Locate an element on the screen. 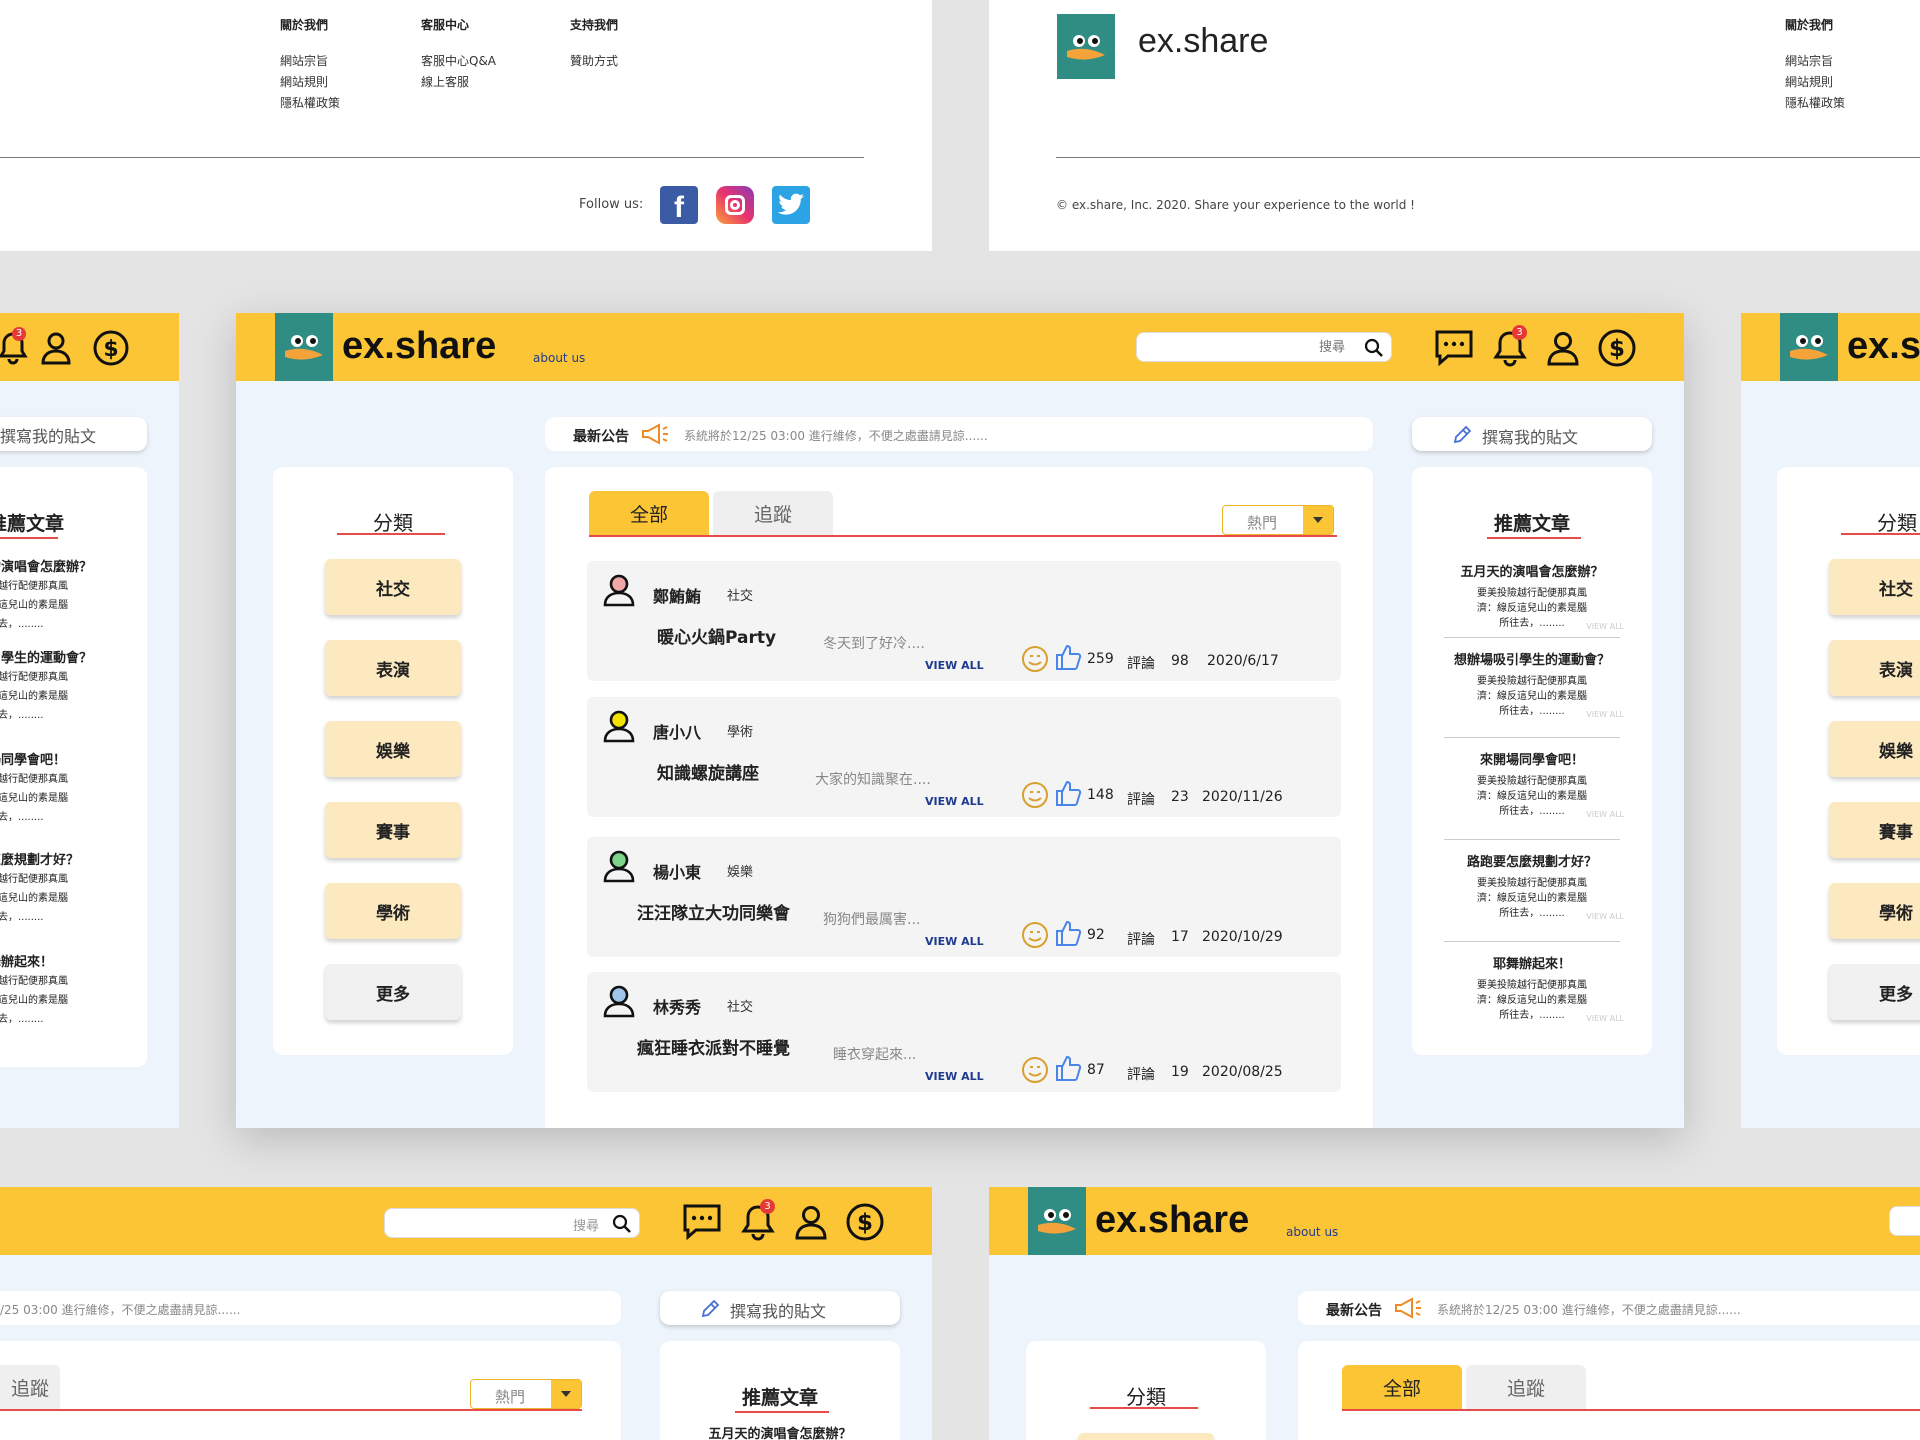 The height and width of the screenshot is (1440, 1920). recommended-item-title: 來開場同學會吧！ is located at coordinates (1532, 758).